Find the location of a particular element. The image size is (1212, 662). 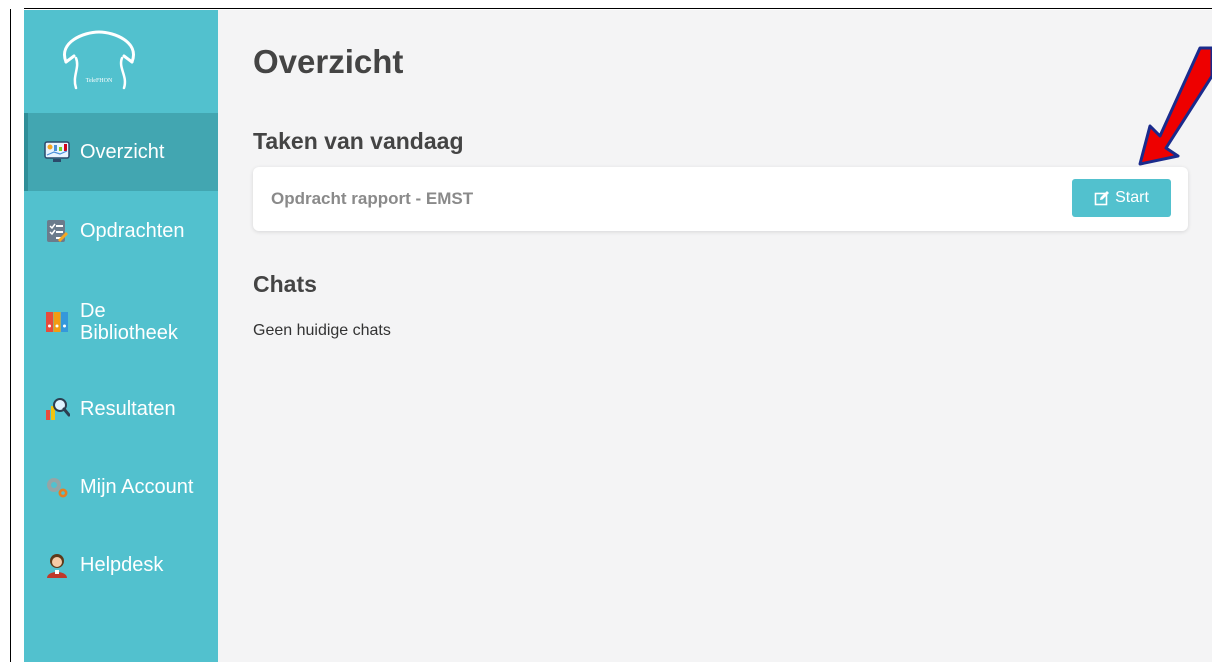

sidebar-item-resultaten: Resultaten is located at coordinates (121, 409).